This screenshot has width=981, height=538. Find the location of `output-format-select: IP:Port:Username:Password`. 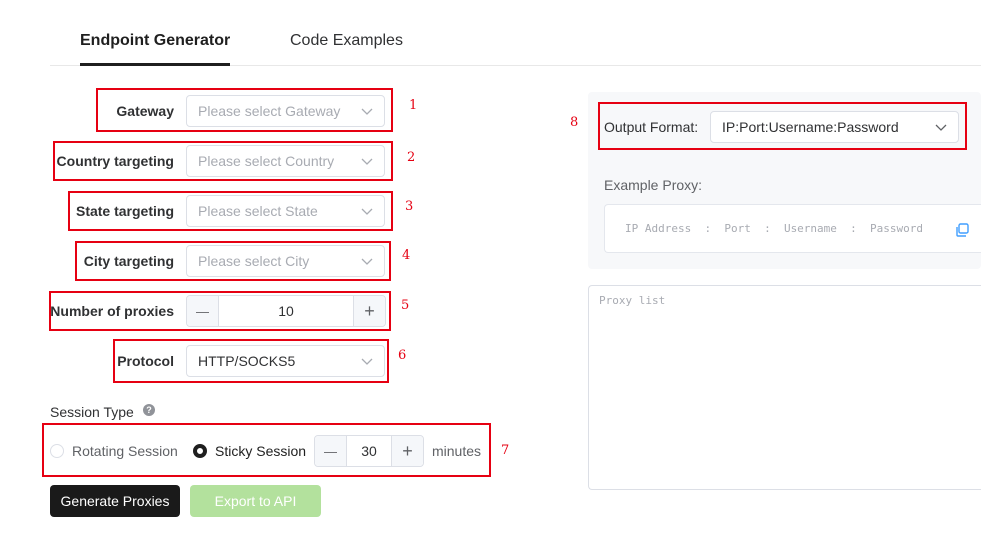

output-format-select: IP:Port:Username:Password is located at coordinates (834, 127).